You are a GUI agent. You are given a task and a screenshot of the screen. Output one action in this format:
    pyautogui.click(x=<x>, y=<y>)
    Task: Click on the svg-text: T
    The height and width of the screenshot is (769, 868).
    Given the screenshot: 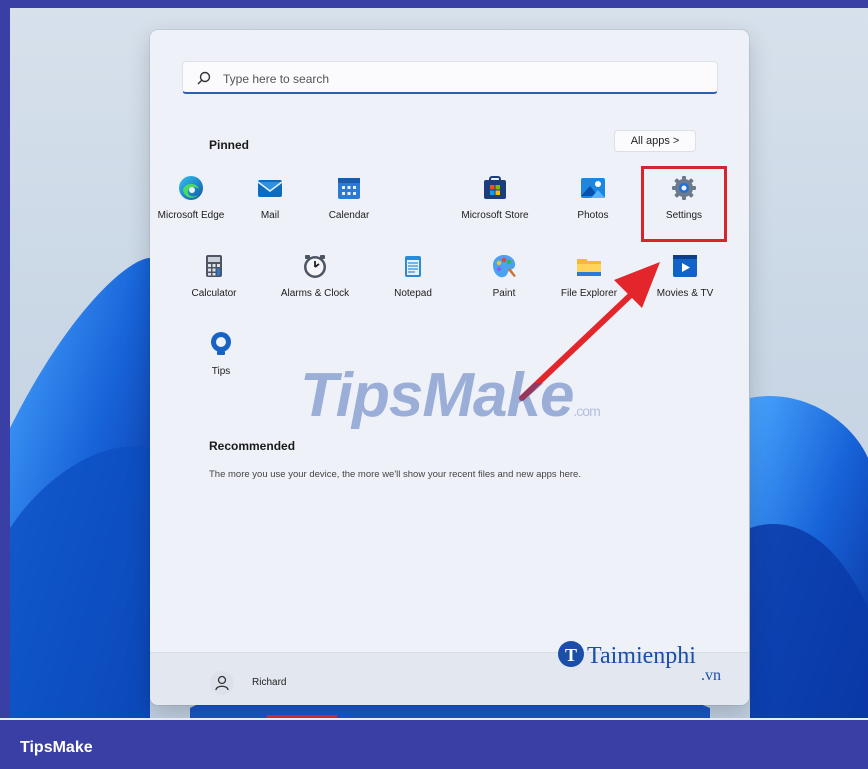 What is the action you would take?
    pyautogui.click(x=571, y=655)
    